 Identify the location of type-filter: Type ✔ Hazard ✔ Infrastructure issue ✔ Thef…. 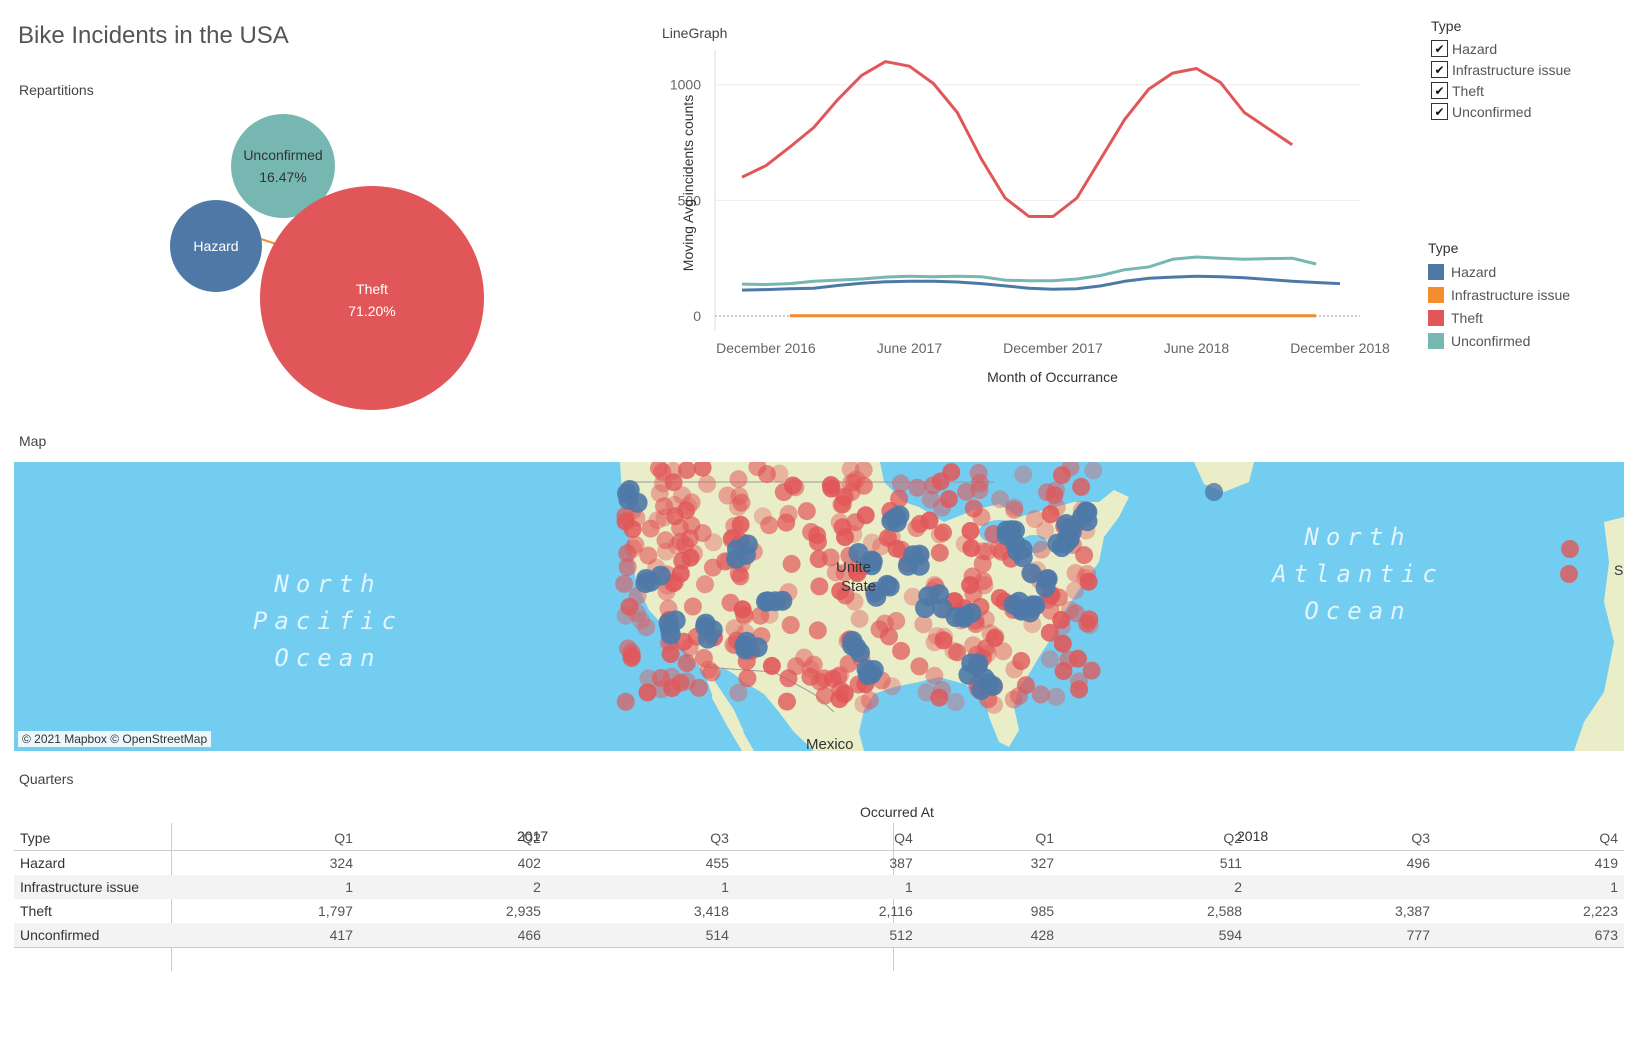
(1501, 70).